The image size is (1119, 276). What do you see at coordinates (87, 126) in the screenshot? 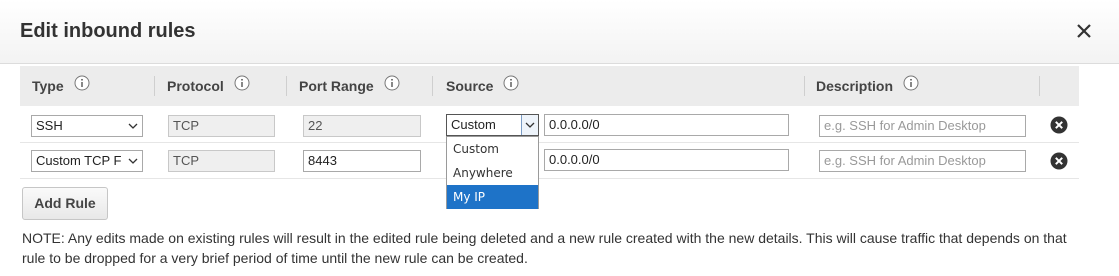
I see `type-select: SSH` at bounding box center [87, 126].